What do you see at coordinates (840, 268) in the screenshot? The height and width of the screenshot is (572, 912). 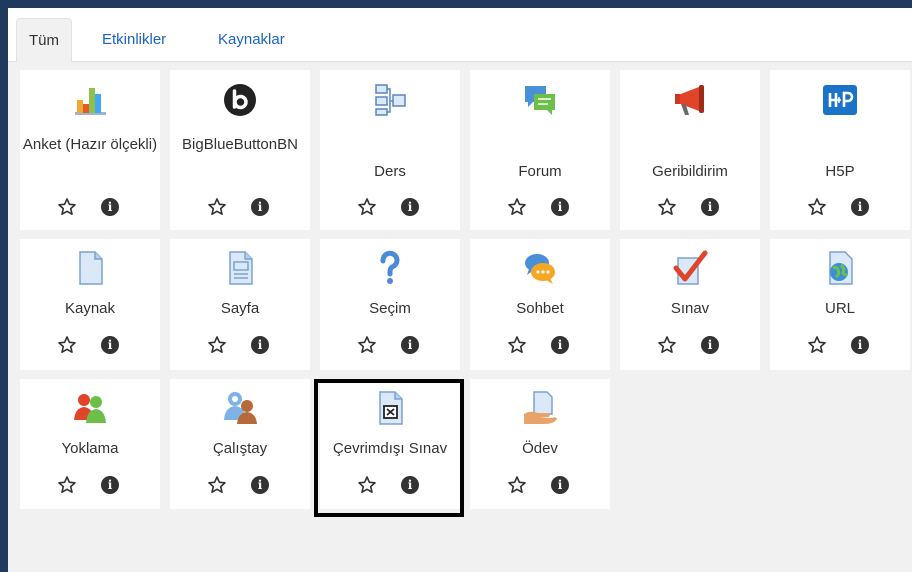 I see `url-globe-icon` at bounding box center [840, 268].